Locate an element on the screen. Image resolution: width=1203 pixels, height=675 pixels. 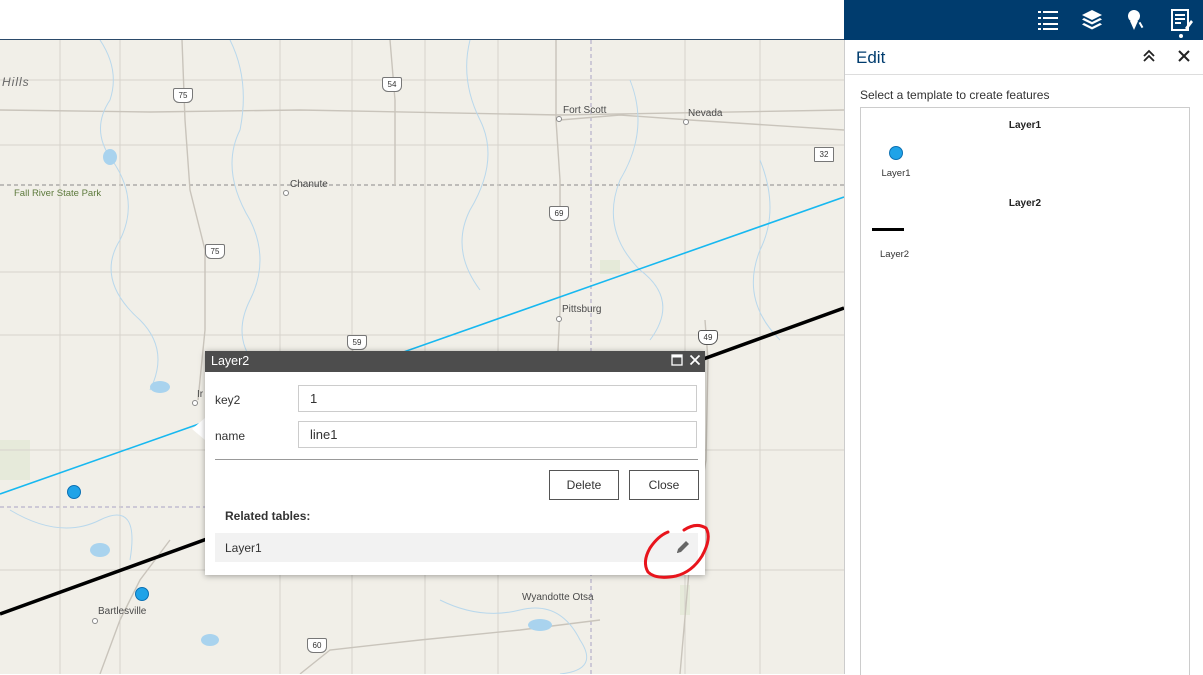
name-input is located at coordinates (497, 434).